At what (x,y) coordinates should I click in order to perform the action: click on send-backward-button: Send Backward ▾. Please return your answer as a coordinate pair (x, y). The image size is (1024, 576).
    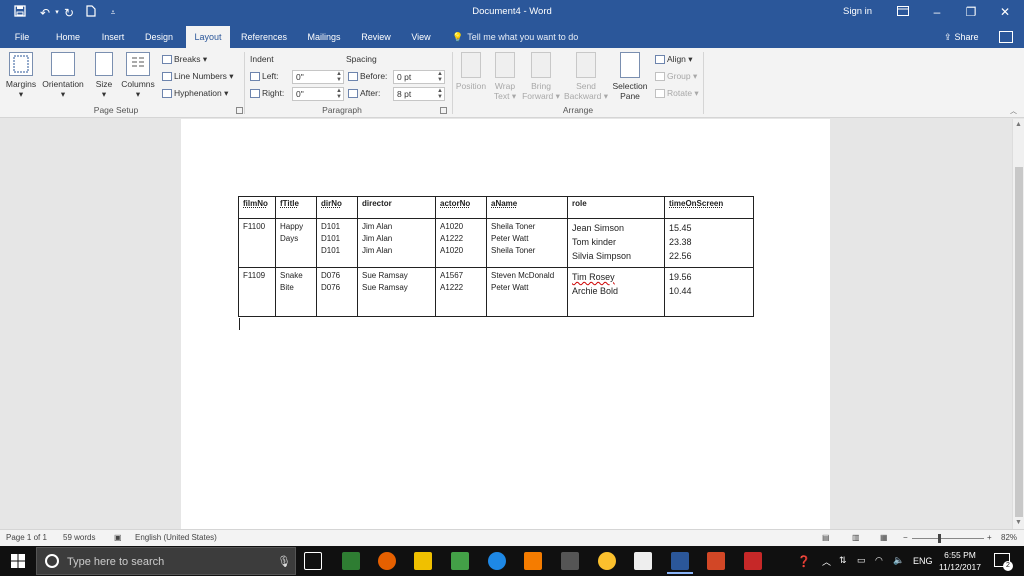
    Looking at the image, I should click on (586, 77).